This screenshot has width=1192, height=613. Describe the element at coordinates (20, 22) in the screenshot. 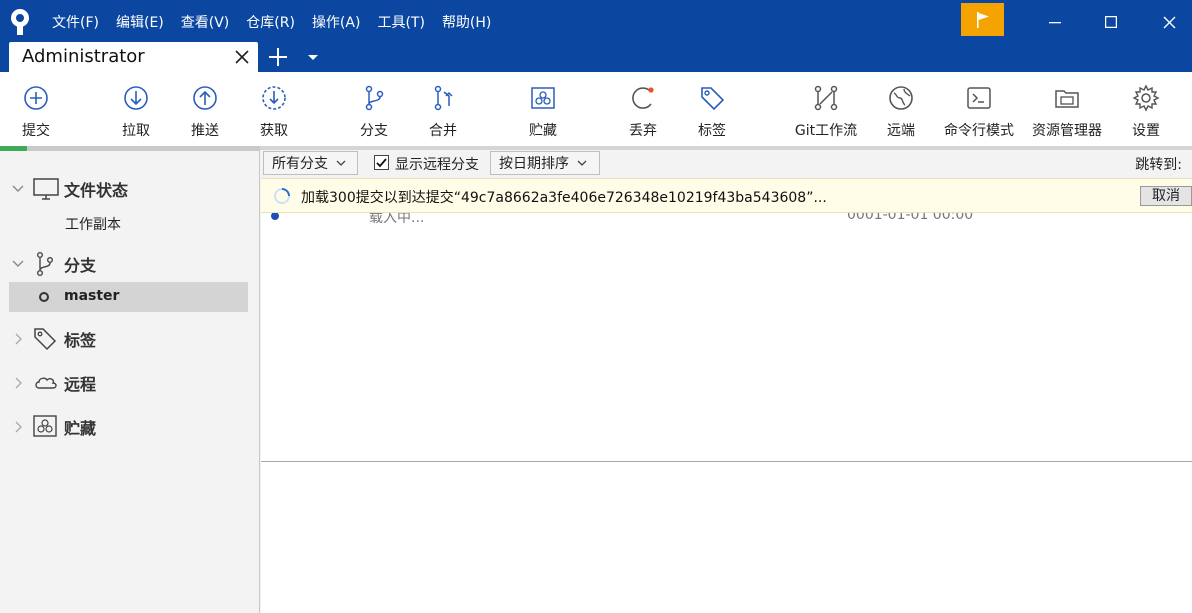

I see `sourcetree-logo-icon` at that location.